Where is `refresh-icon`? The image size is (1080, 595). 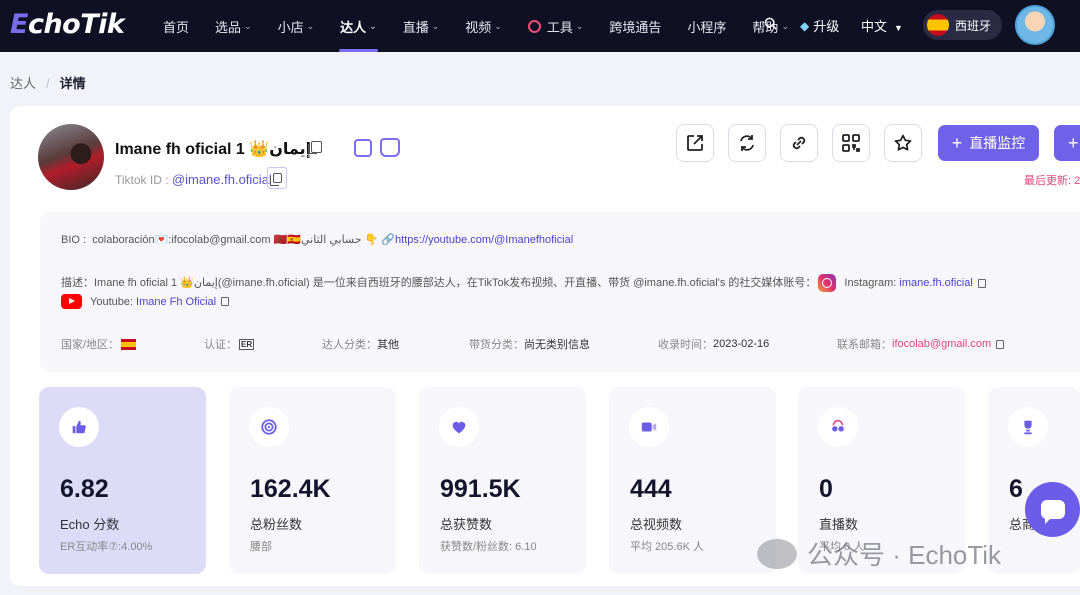
refresh-icon is located at coordinates (747, 143).